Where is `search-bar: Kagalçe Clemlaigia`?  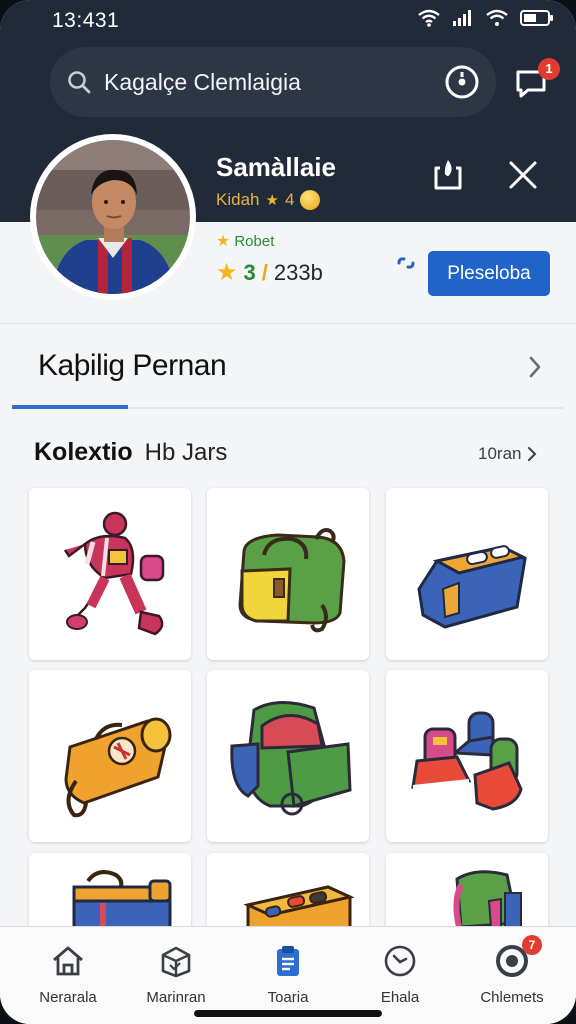
search-bar: Kagalçe Clemlaigia is located at coordinates (273, 82).